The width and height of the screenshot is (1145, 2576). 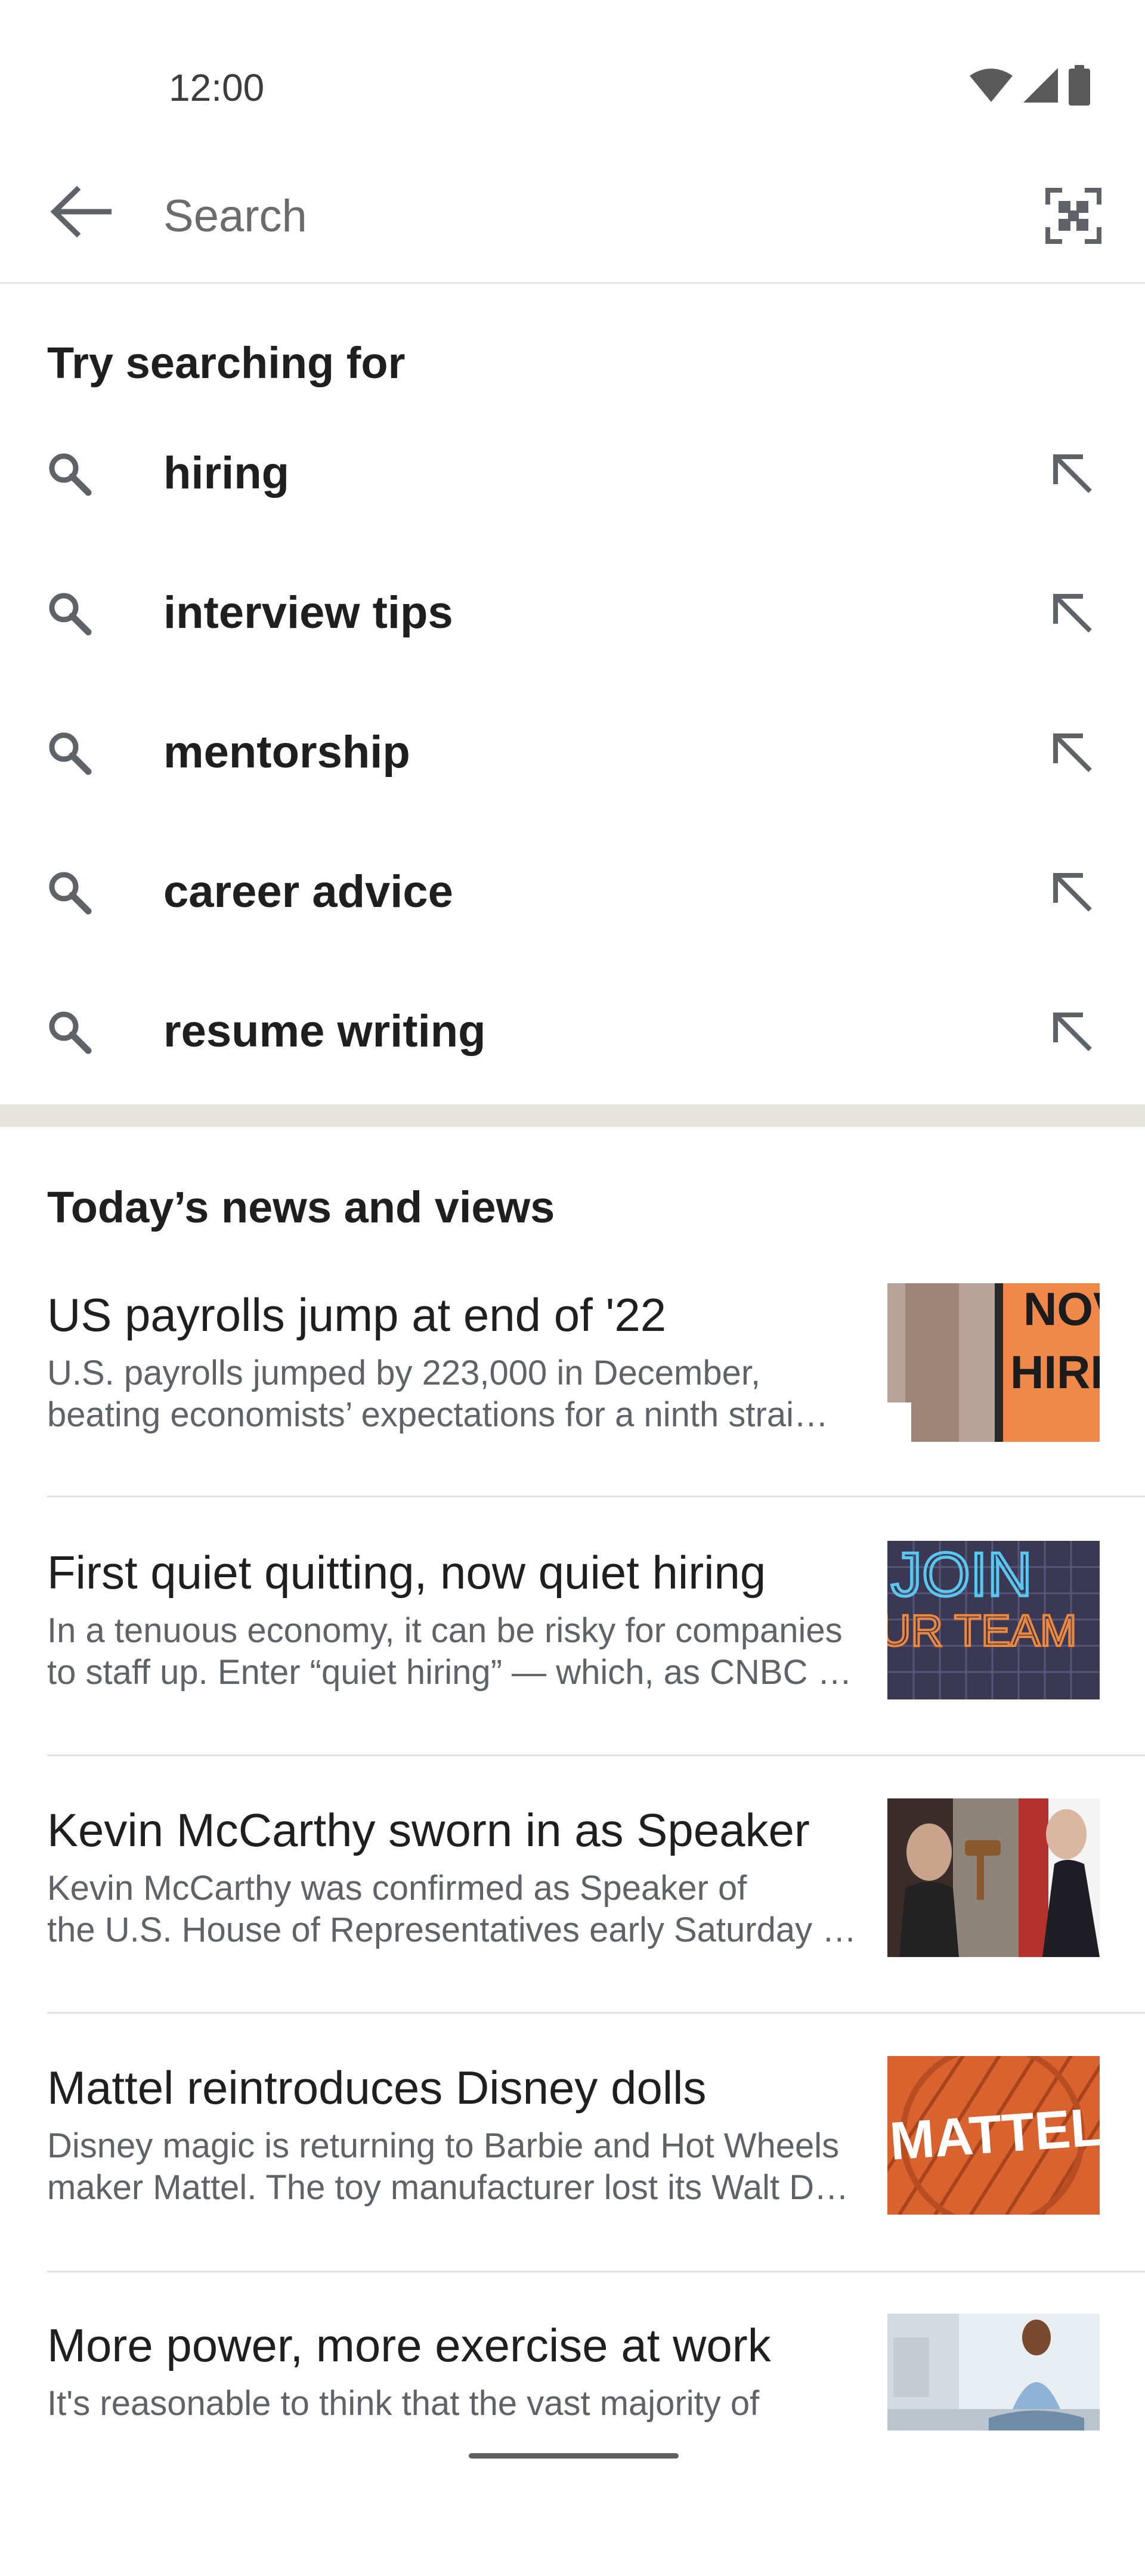 I want to click on back-arrow-icon, so click(x=81, y=211).